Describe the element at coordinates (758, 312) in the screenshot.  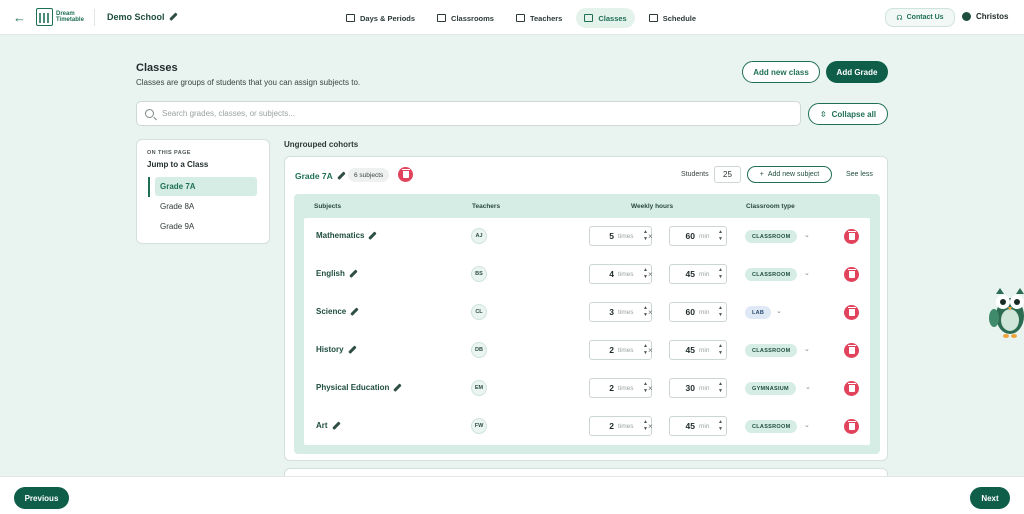
I see `classroom-type-select: LAB` at that location.